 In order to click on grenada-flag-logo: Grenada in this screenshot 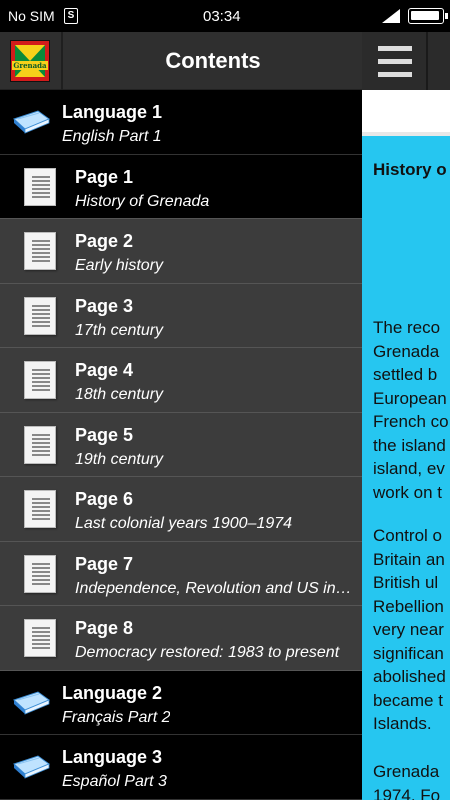, I will do `click(30, 61)`.